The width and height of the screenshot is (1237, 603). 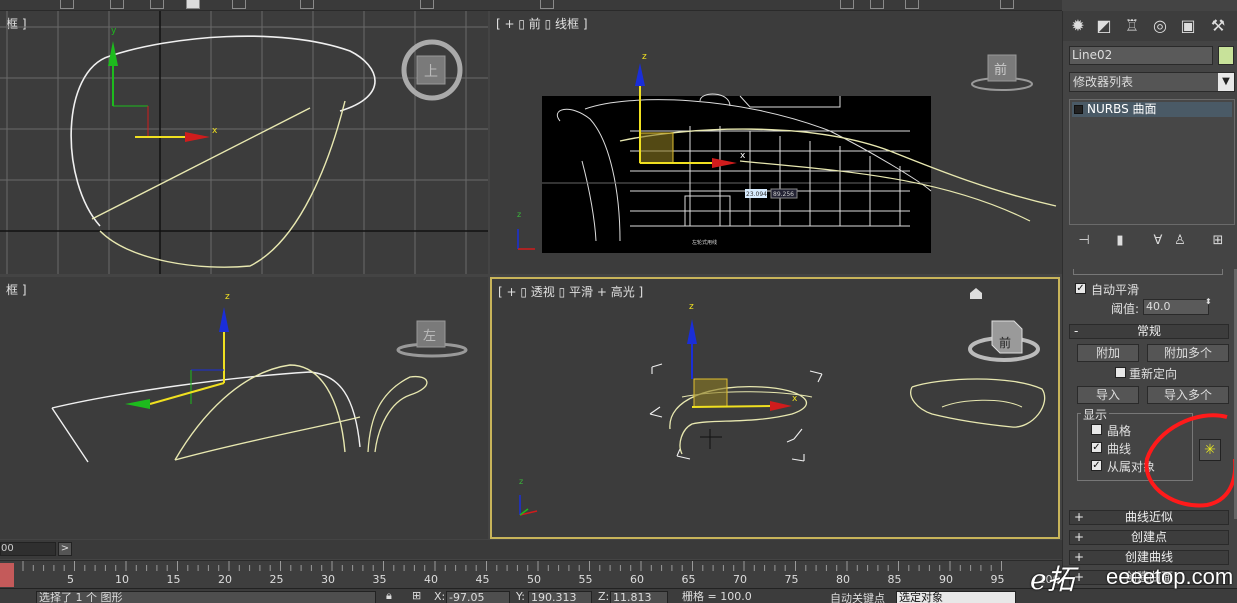 What do you see at coordinates (604, 596) in the screenshot?
I see `z-coord-label: Z:` at bounding box center [604, 596].